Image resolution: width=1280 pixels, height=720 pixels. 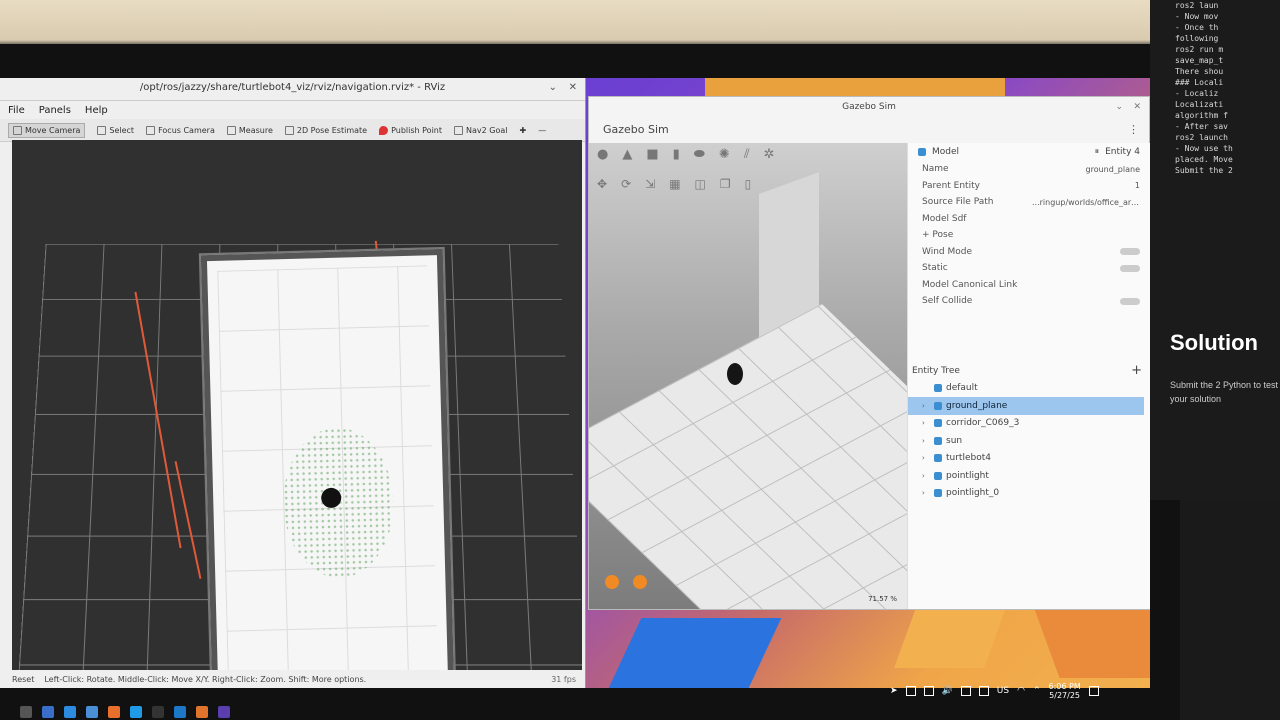 What do you see at coordinates (136, 712) in the screenshot?
I see `edge-icon` at bounding box center [136, 712].